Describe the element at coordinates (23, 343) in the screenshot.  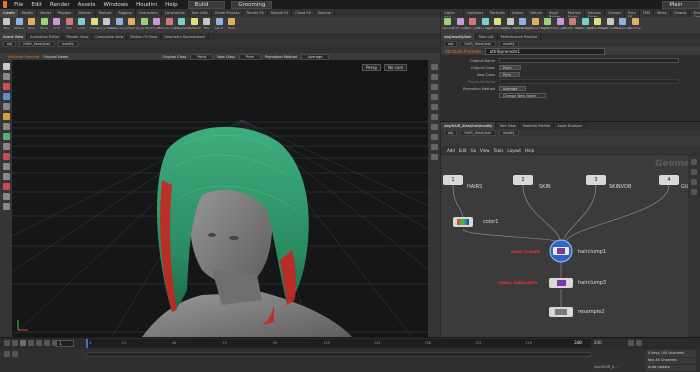
I see `play-reverse-icon` at that location.